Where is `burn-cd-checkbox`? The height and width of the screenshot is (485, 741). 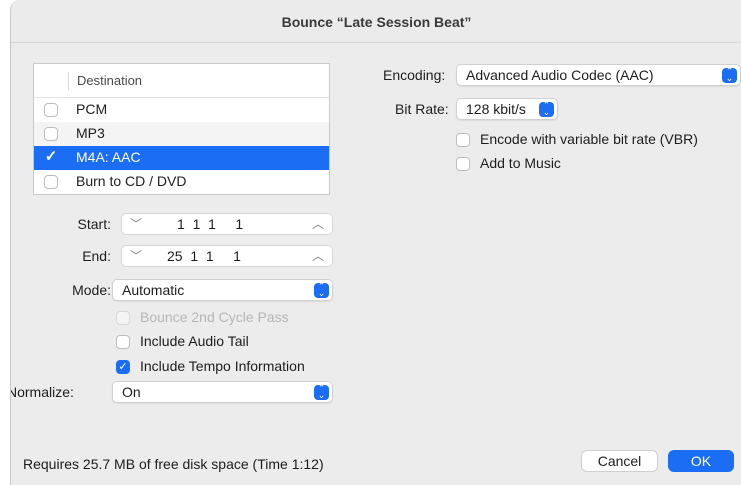 burn-cd-checkbox is located at coordinates (51, 182).